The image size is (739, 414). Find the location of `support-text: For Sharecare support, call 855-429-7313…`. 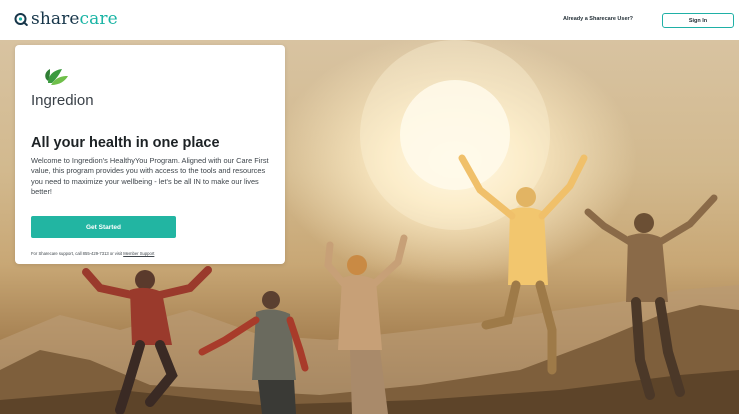

support-text: For Sharecare support, call 855-429-7313… is located at coordinates (92, 253).